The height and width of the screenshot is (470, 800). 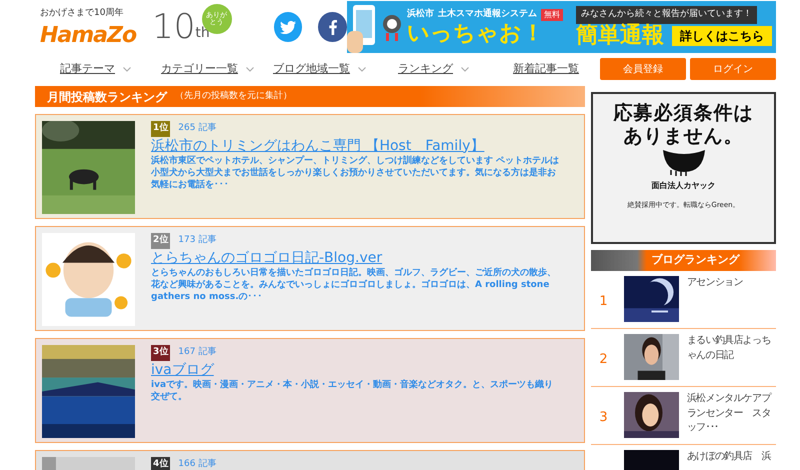 I want to click on nav-link: ブログ地域一覧, so click(x=335, y=69).